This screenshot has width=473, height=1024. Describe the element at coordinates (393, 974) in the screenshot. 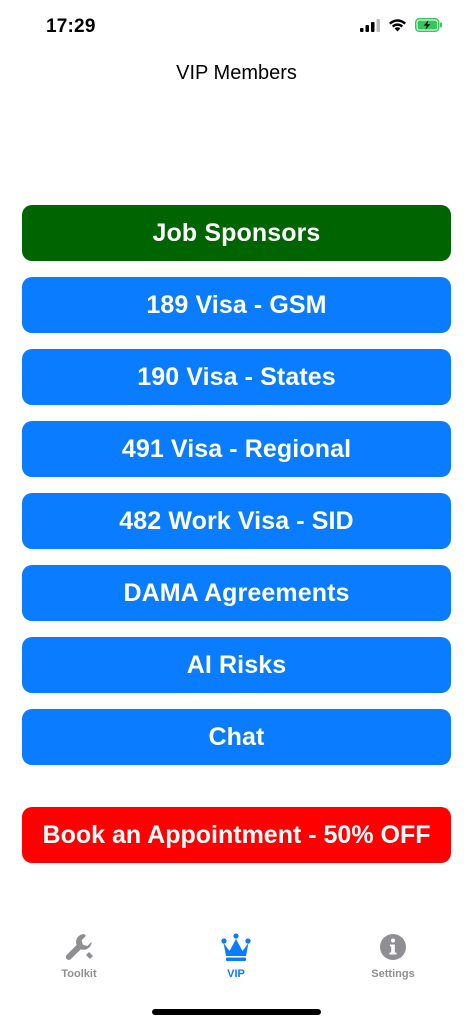

I see `tab-settings-label: Settings` at that location.